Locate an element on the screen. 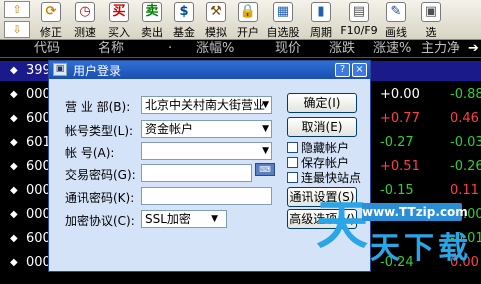  window-icon: ▣ is located at coordinates (60, 69).